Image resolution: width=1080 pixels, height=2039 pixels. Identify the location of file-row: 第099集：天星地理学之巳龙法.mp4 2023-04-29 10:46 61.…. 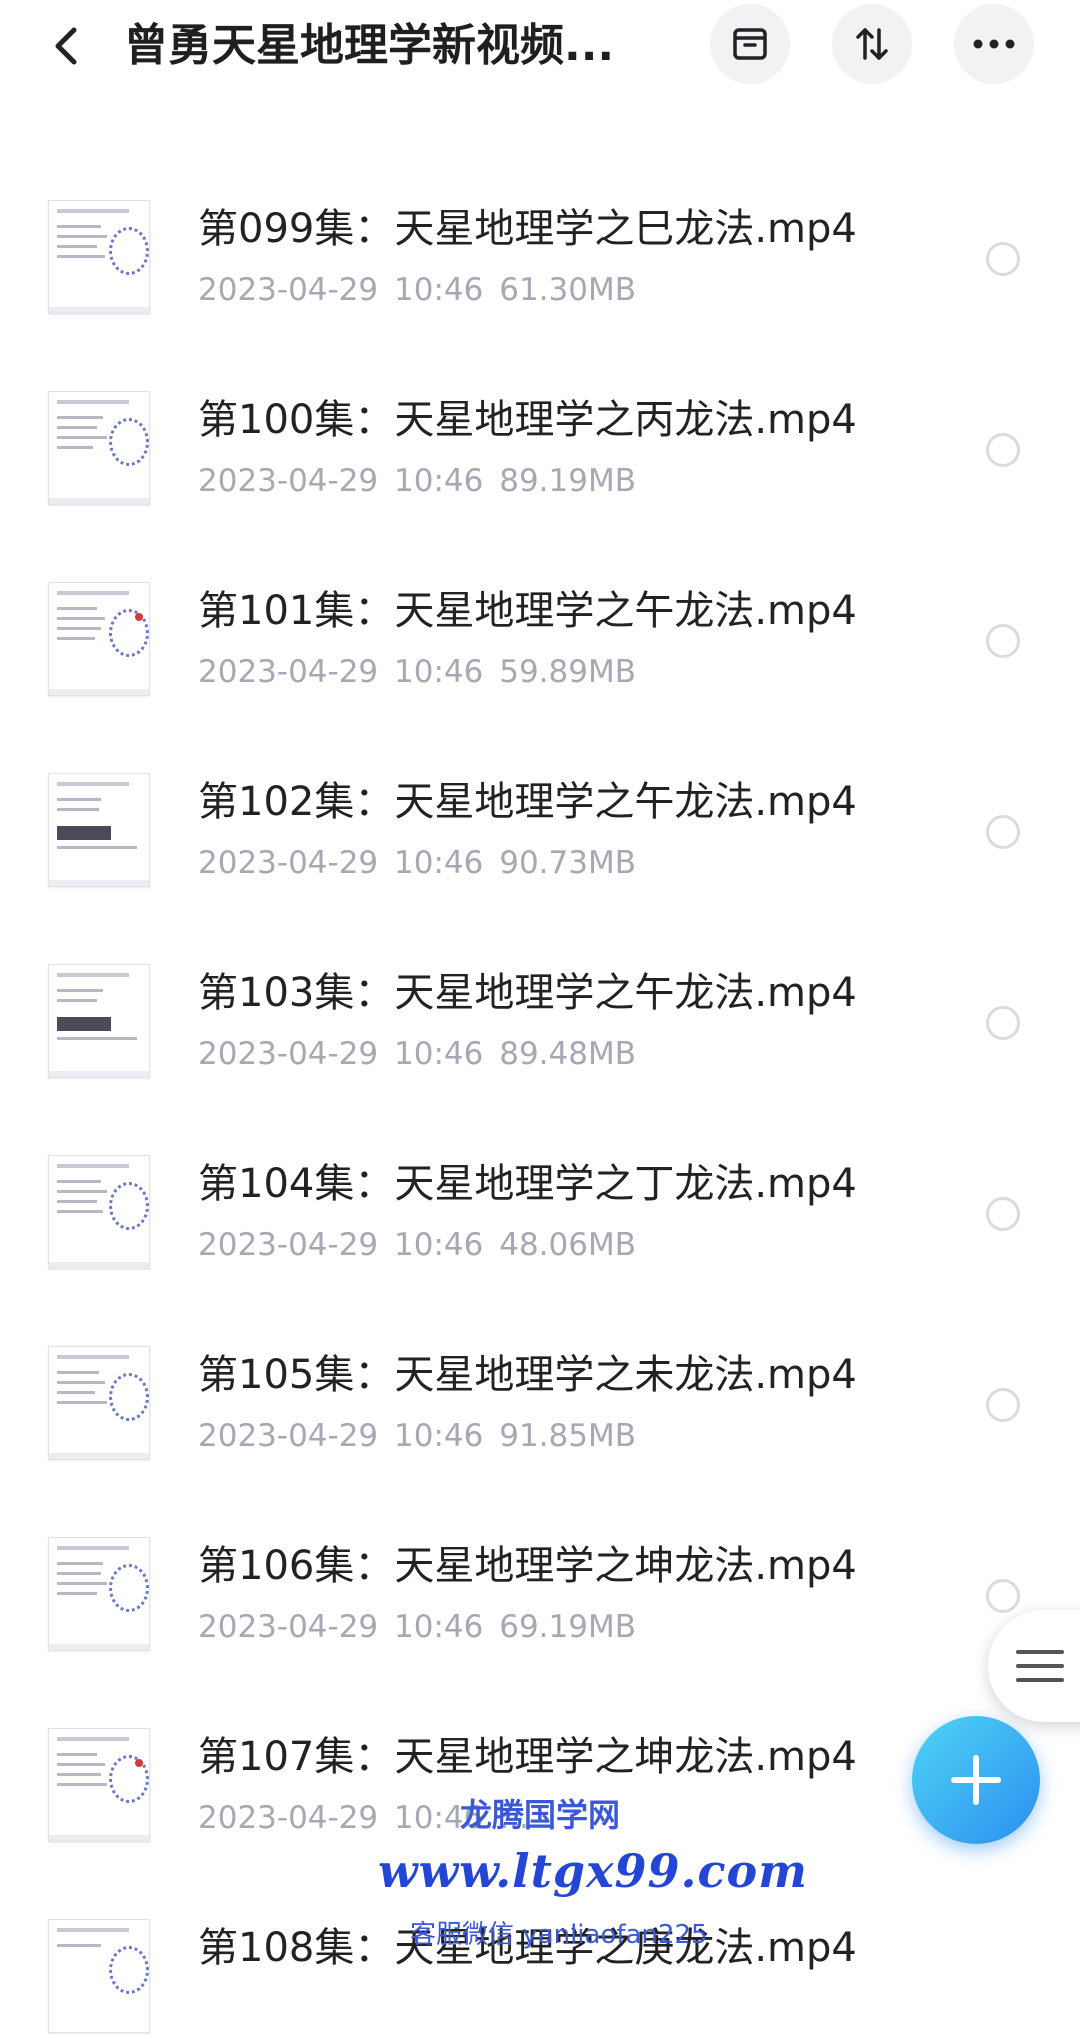
(540, 235).